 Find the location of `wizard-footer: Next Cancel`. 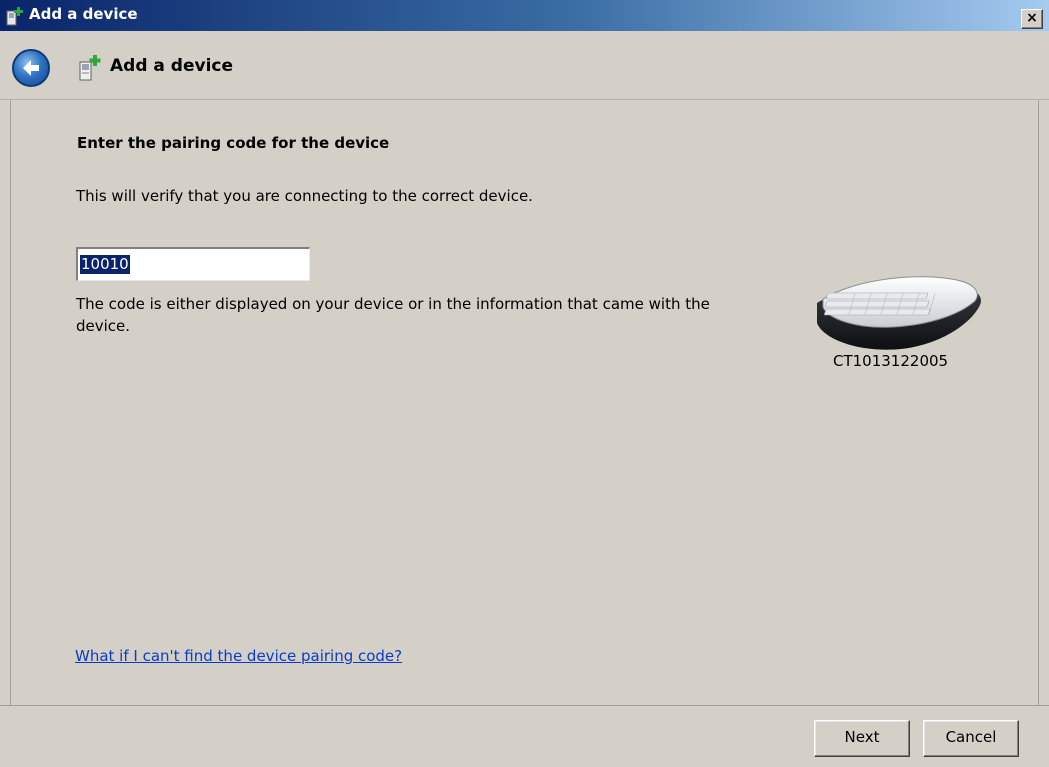

wizard-footer: Next Cancel is located at coordinates (524, 736).